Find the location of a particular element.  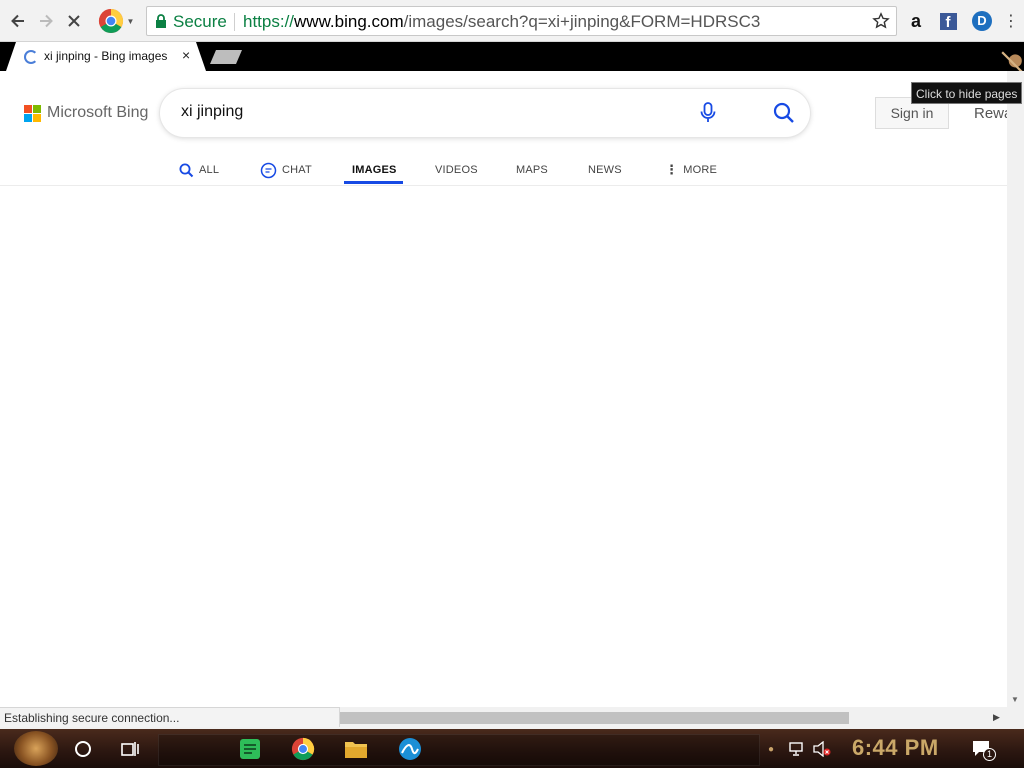

tab-more: ⋮ MORE is located at coordinates (691, 170).